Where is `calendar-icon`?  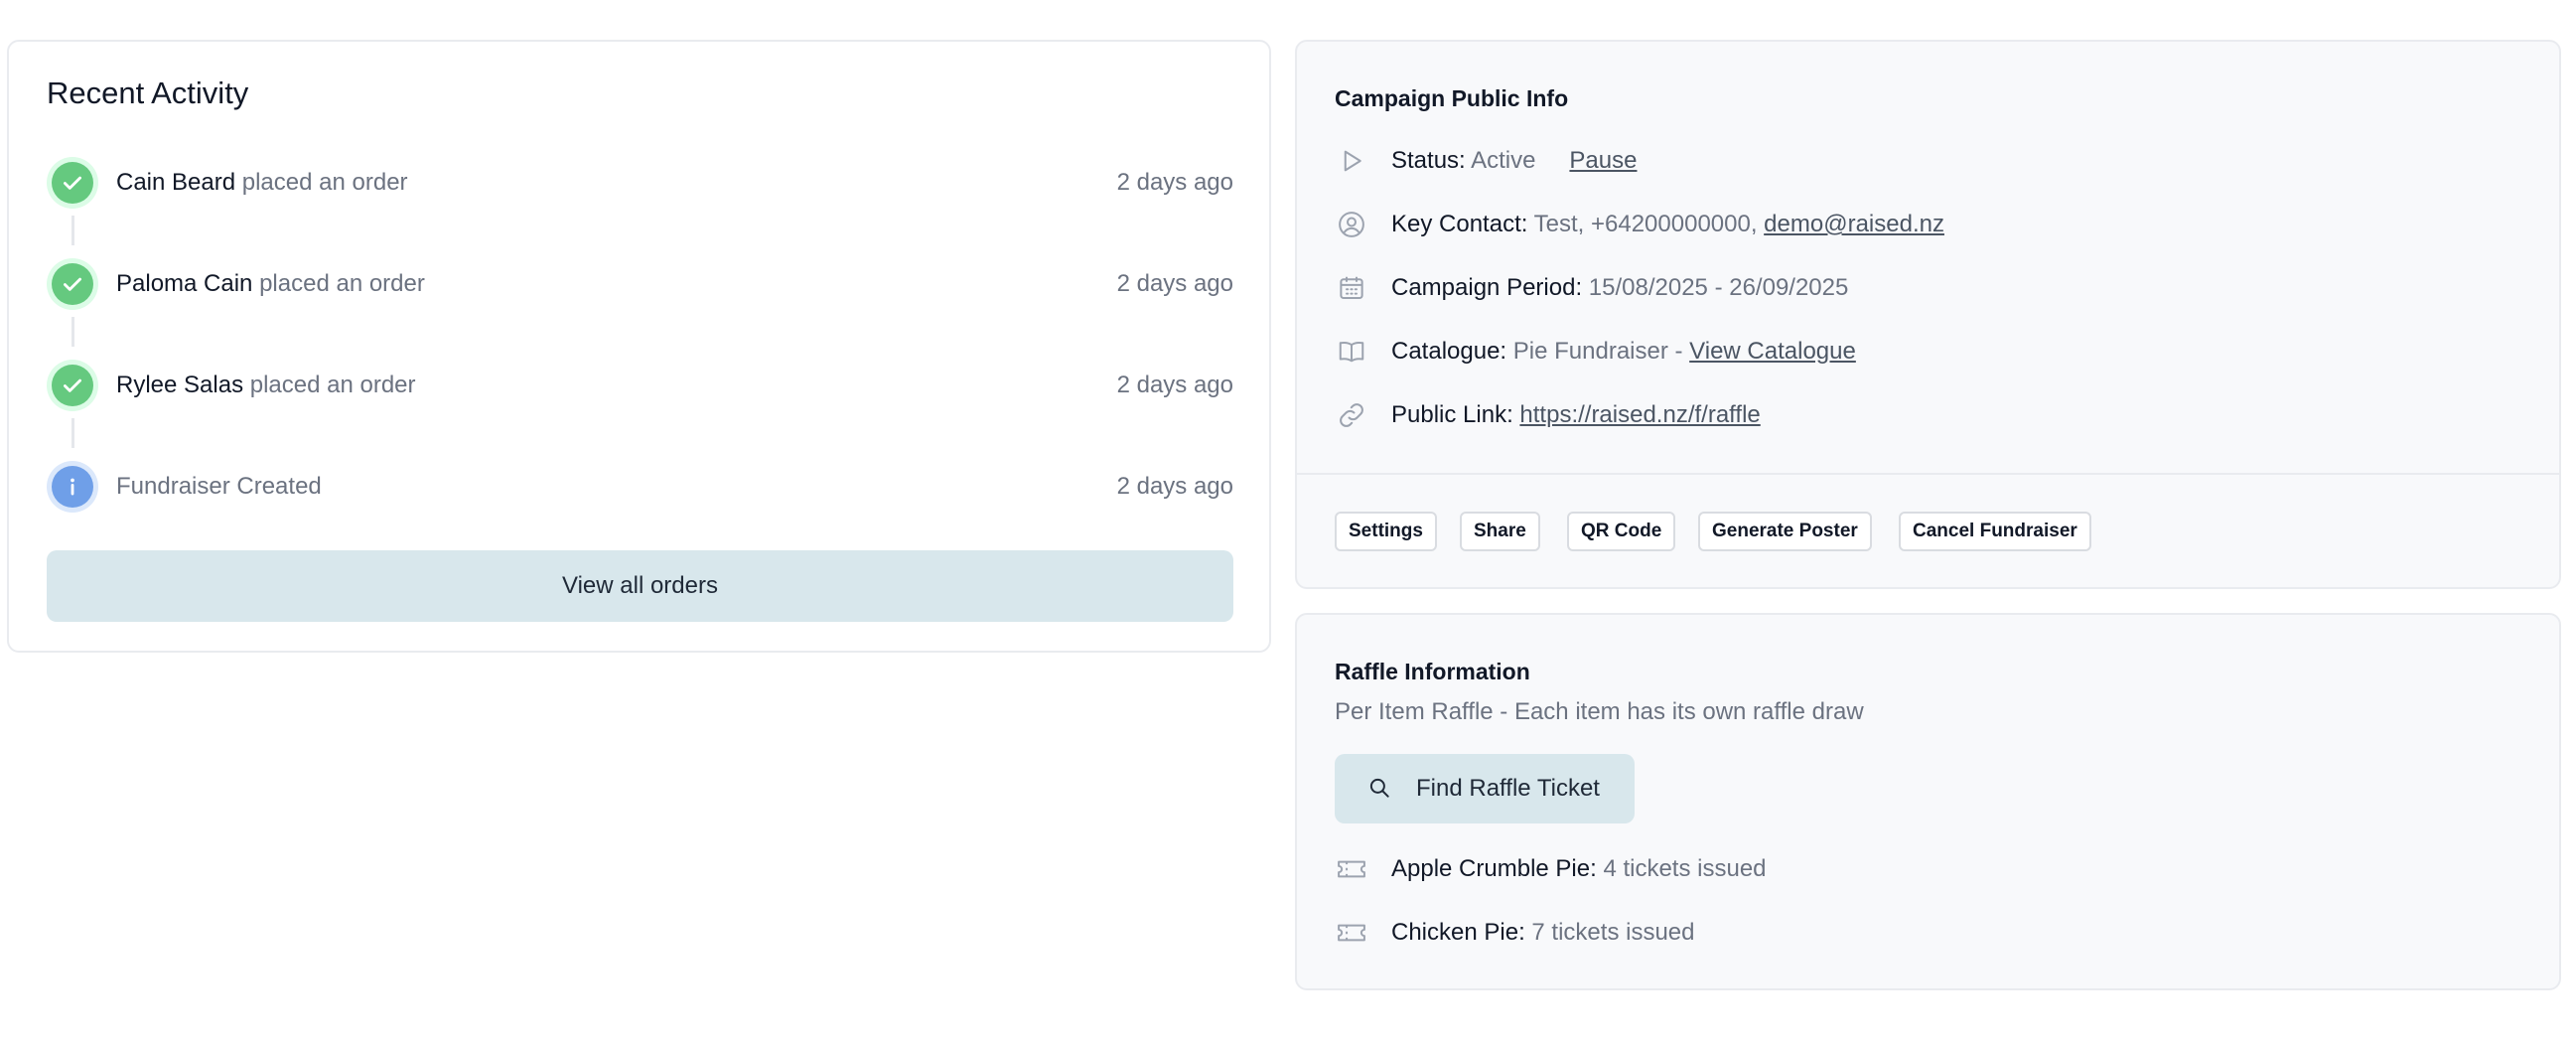
calendar-icon is located at coordinates (1352, 288).